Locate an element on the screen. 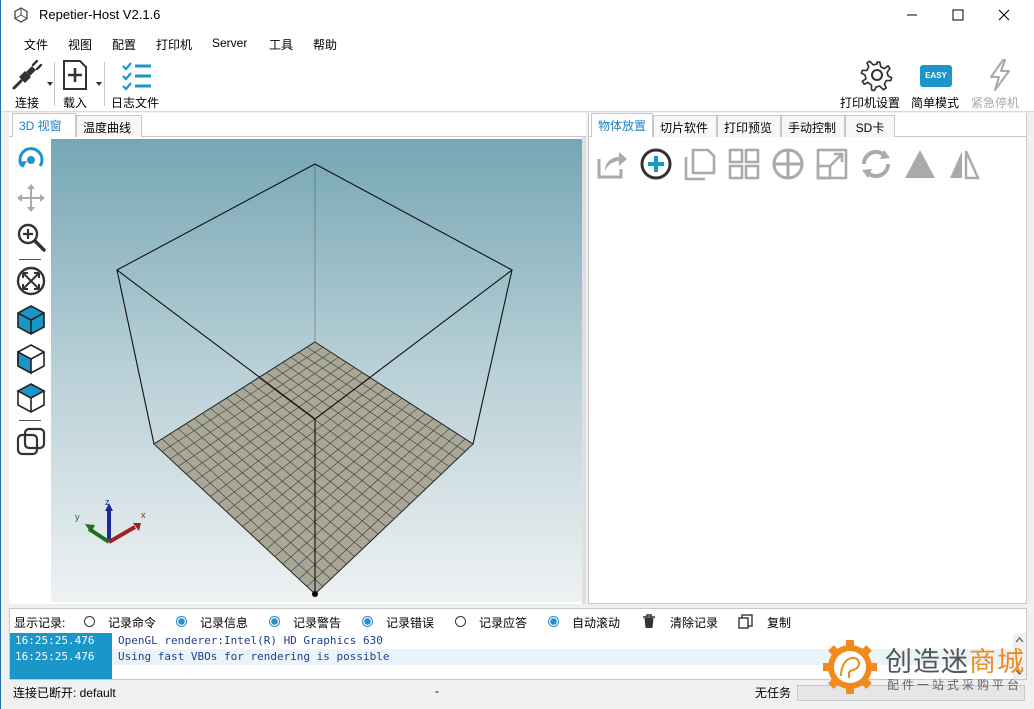  iso-view-icon is located at coordinates (31, 320).